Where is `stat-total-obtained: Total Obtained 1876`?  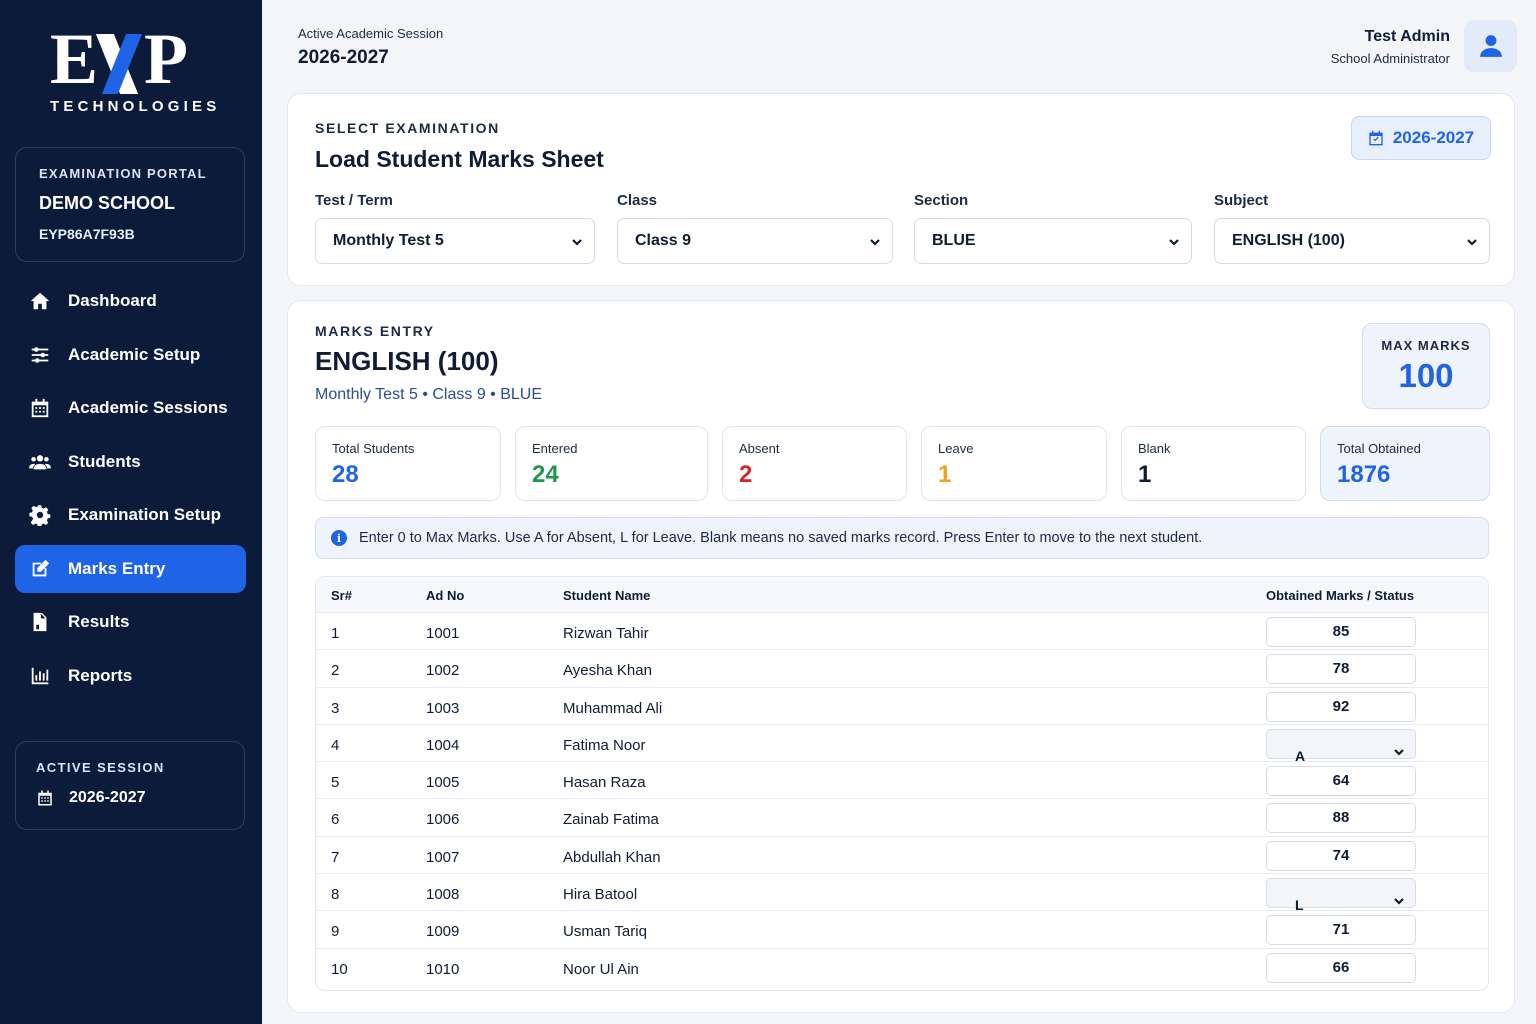 stat-total-obtained: Total Obtained 1876 is located at coordinates (1405, 463).